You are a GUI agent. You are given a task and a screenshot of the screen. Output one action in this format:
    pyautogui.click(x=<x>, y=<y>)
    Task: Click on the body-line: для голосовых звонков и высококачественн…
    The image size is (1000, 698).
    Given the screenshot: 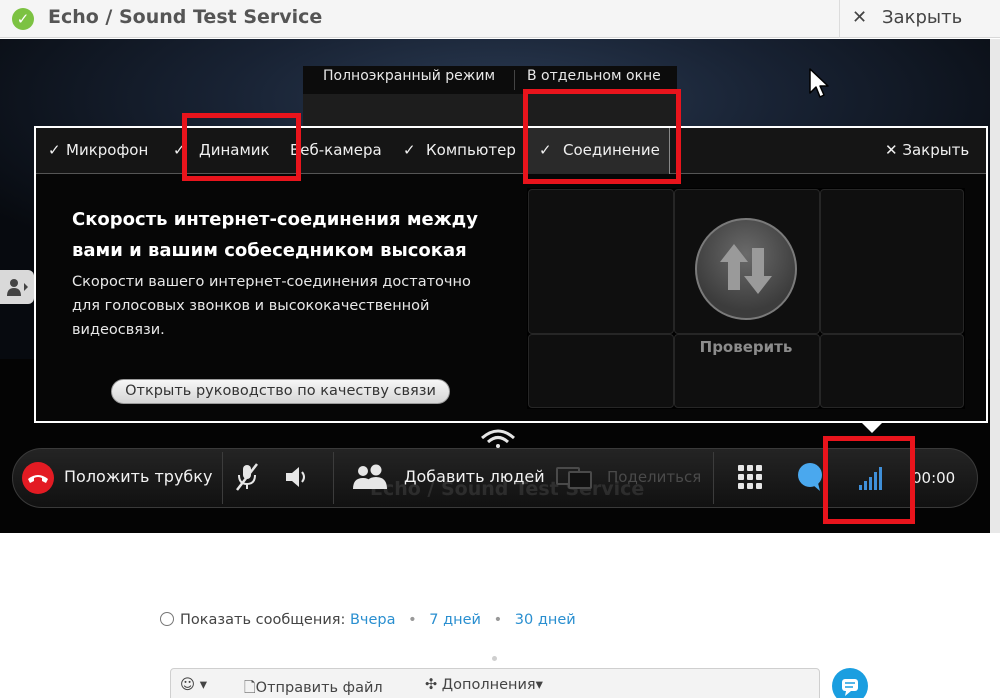 What is the action you would take?
    pyautogui.click(x=251, y=306)
    